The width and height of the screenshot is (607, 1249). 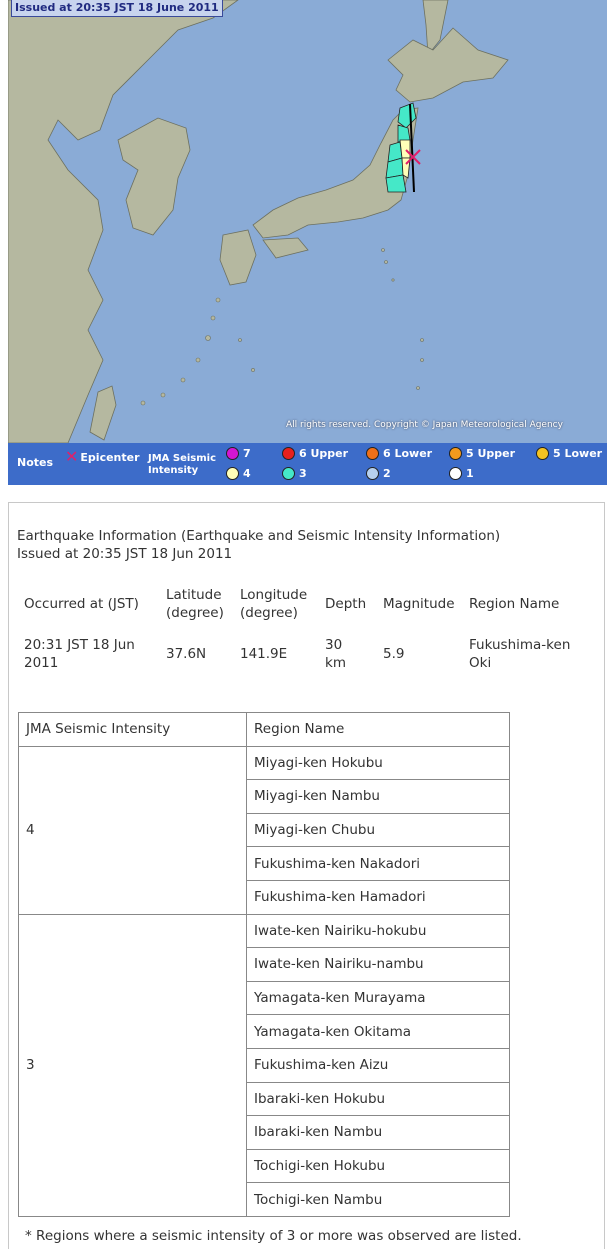 What do you see at coordinates (378, 1099) in the screenshot?
I see `region-cell: Ibaraki-ken Hokubu` at bounding box center [378, 1099].